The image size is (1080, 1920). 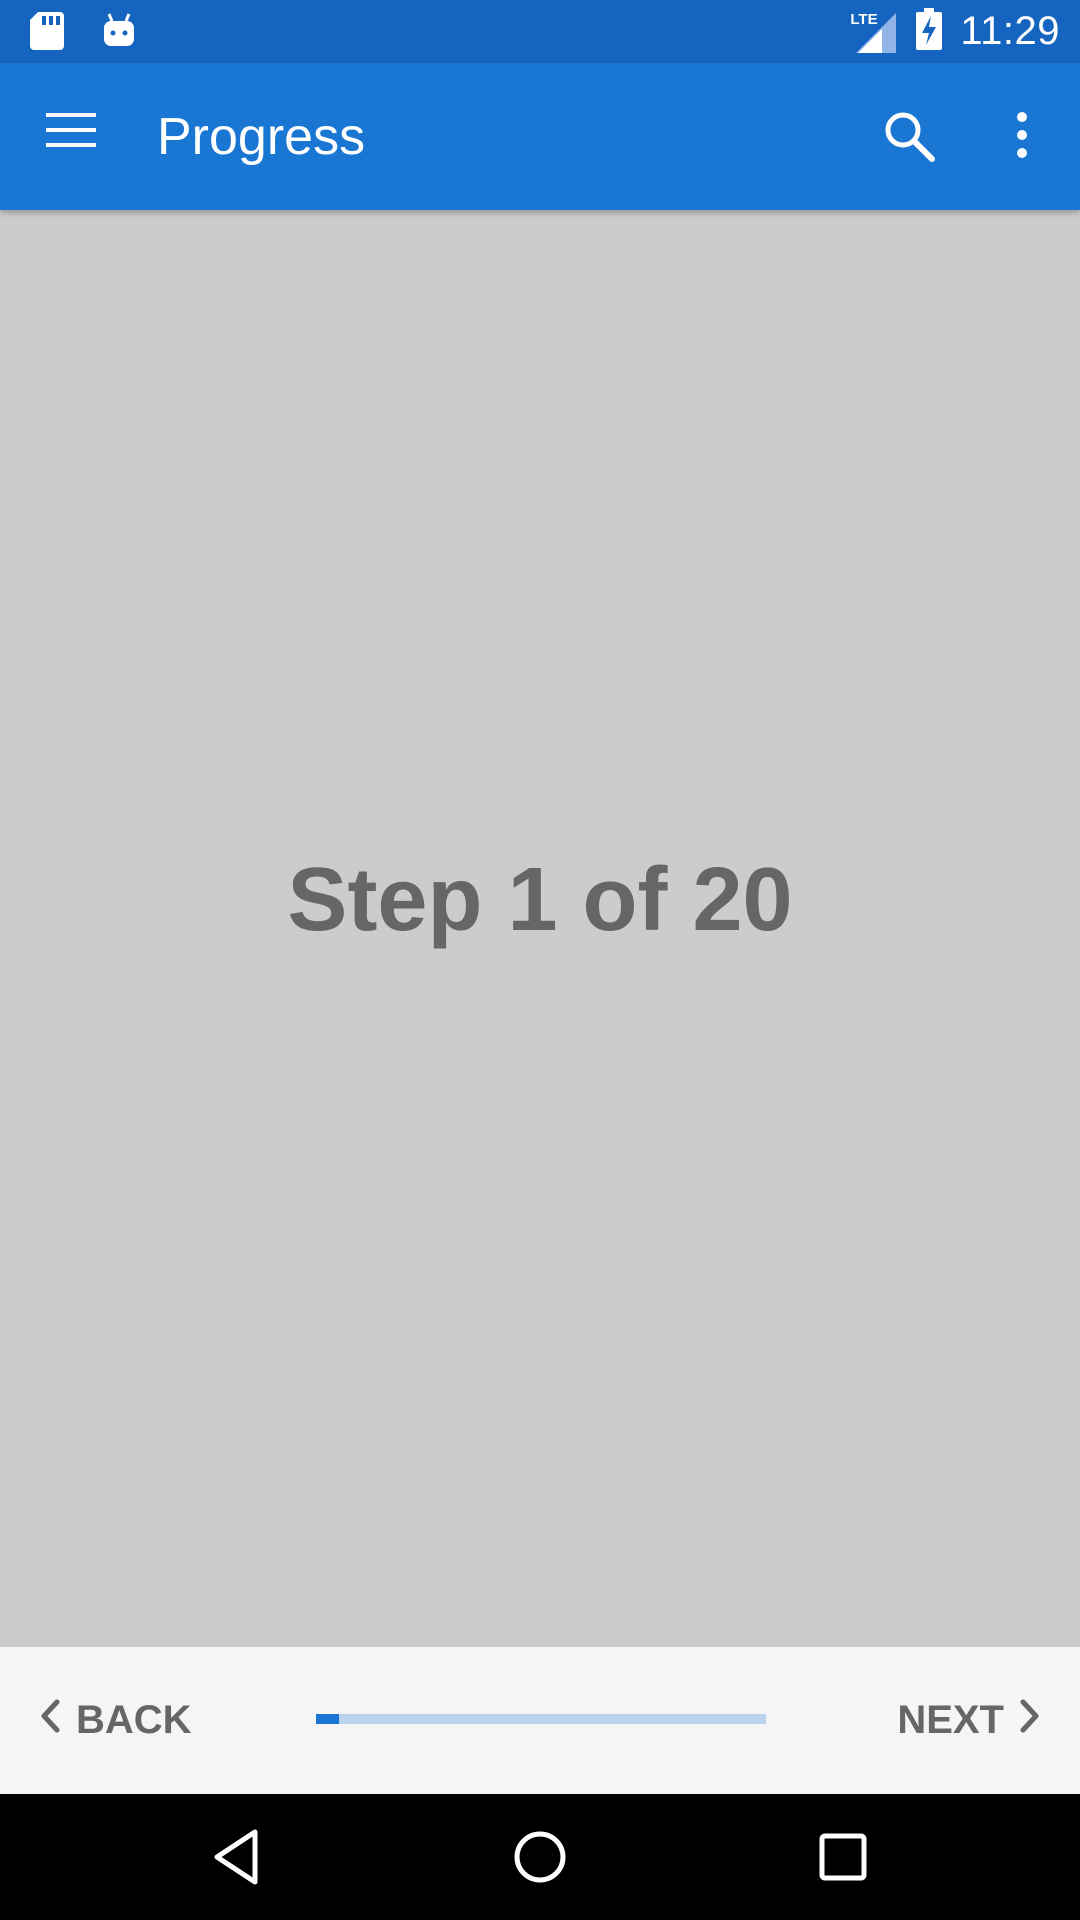 I want to click on status-time: 11:29, so click(x=1010, y=31).